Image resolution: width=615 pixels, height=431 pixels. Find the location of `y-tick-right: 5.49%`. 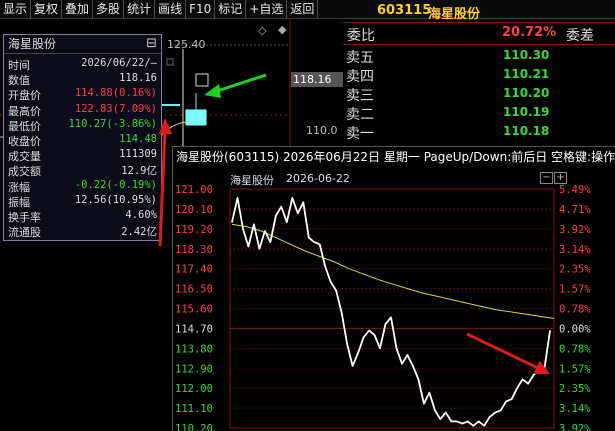

y-tick-right: 5.49% is located at coordinates (575, 190).